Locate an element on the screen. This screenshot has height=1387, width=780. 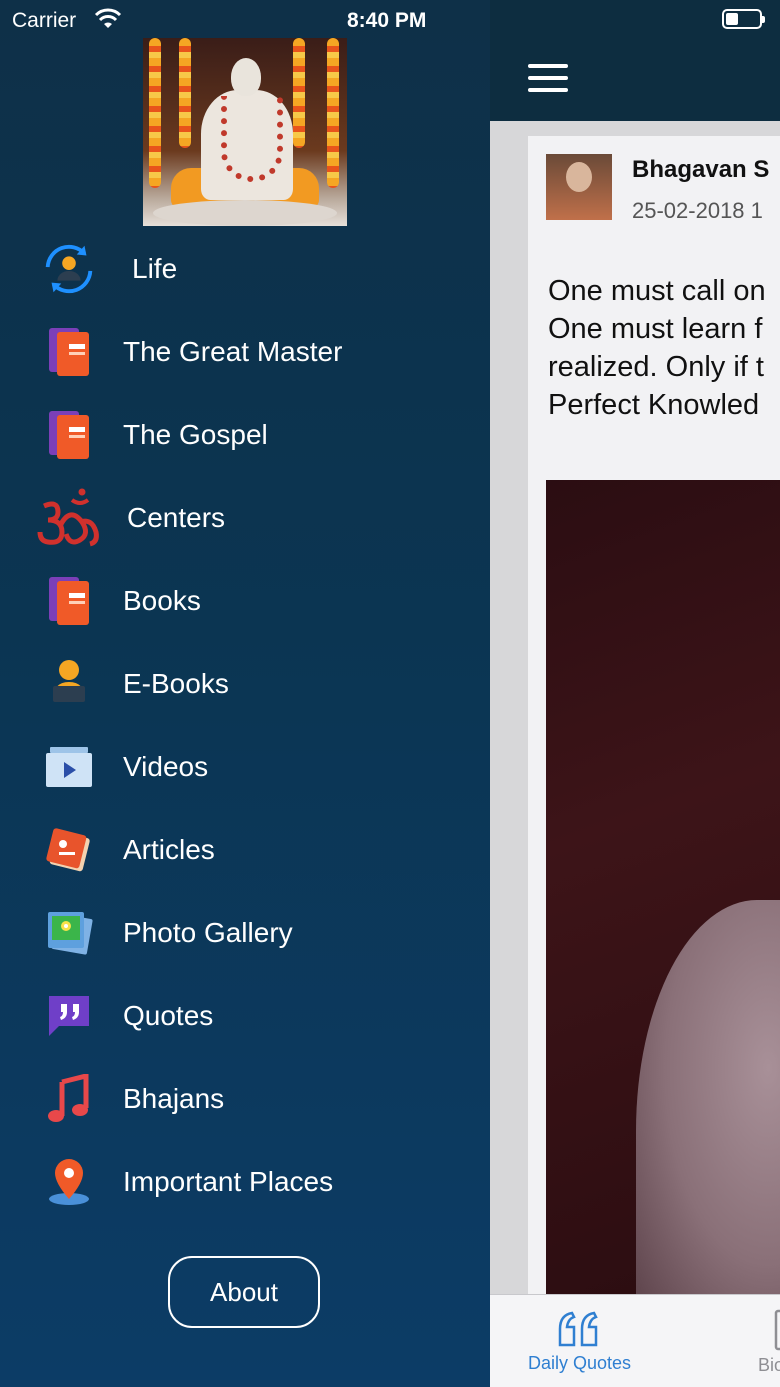
menu-item-label: Quotes is located at coordinates (168, 1015).